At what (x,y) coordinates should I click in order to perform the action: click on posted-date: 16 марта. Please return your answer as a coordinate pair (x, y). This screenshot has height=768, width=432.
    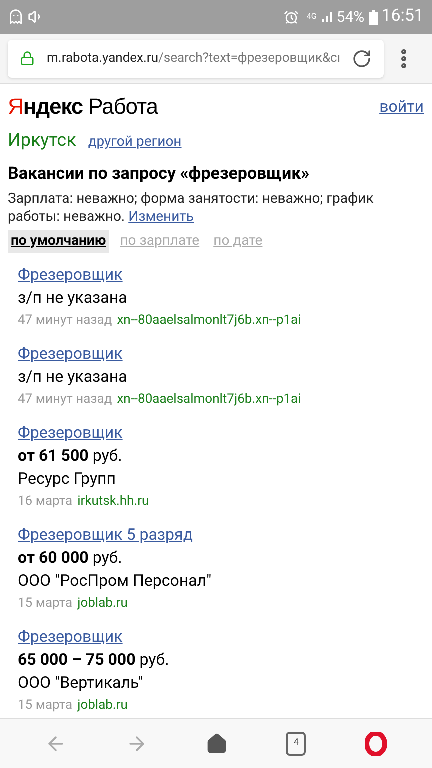
    Looking at the image, I should click on (45, 501).